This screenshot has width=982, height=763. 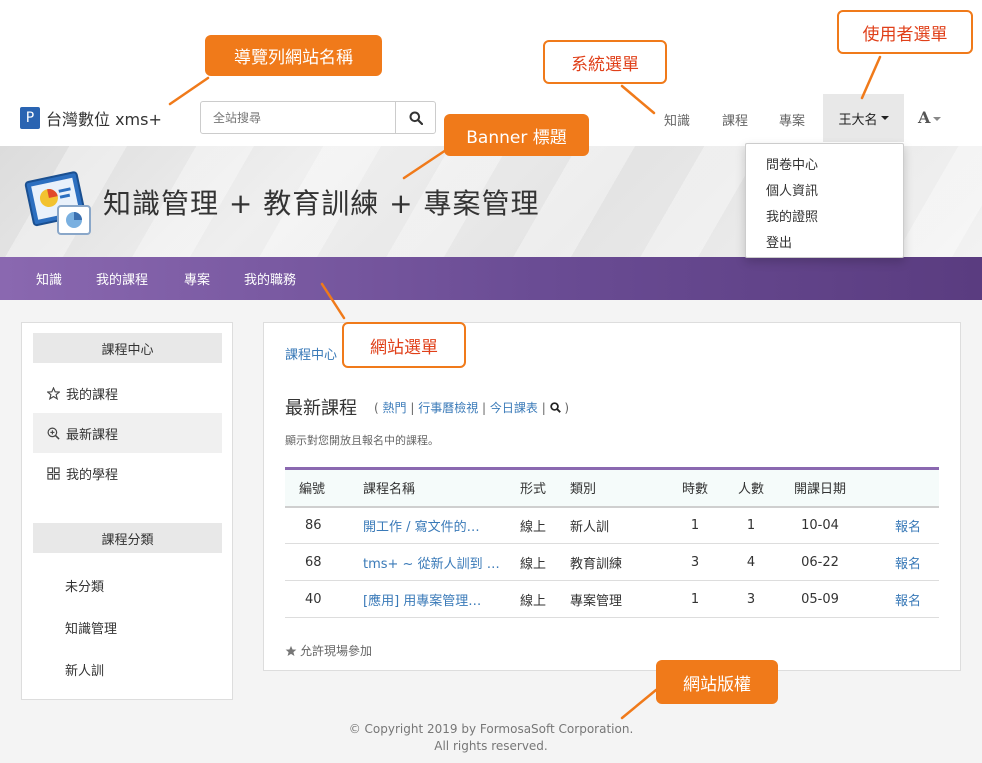 I want to click on link-calendar-view: 行事曆檢視, so click(x=448, y=408).